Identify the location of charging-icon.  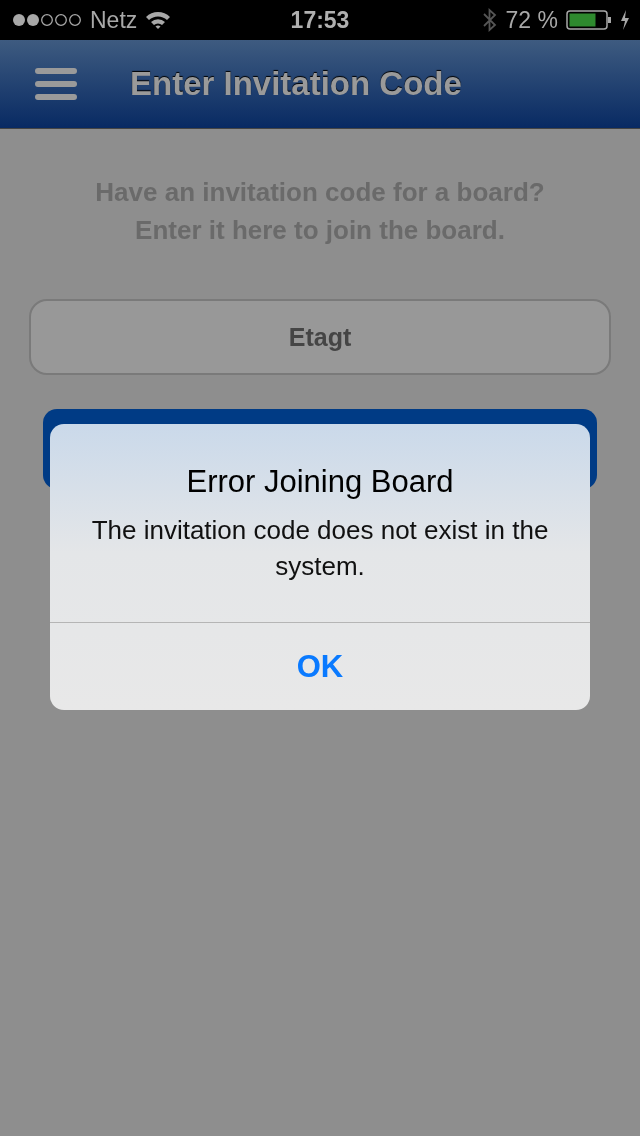
(625, 20).